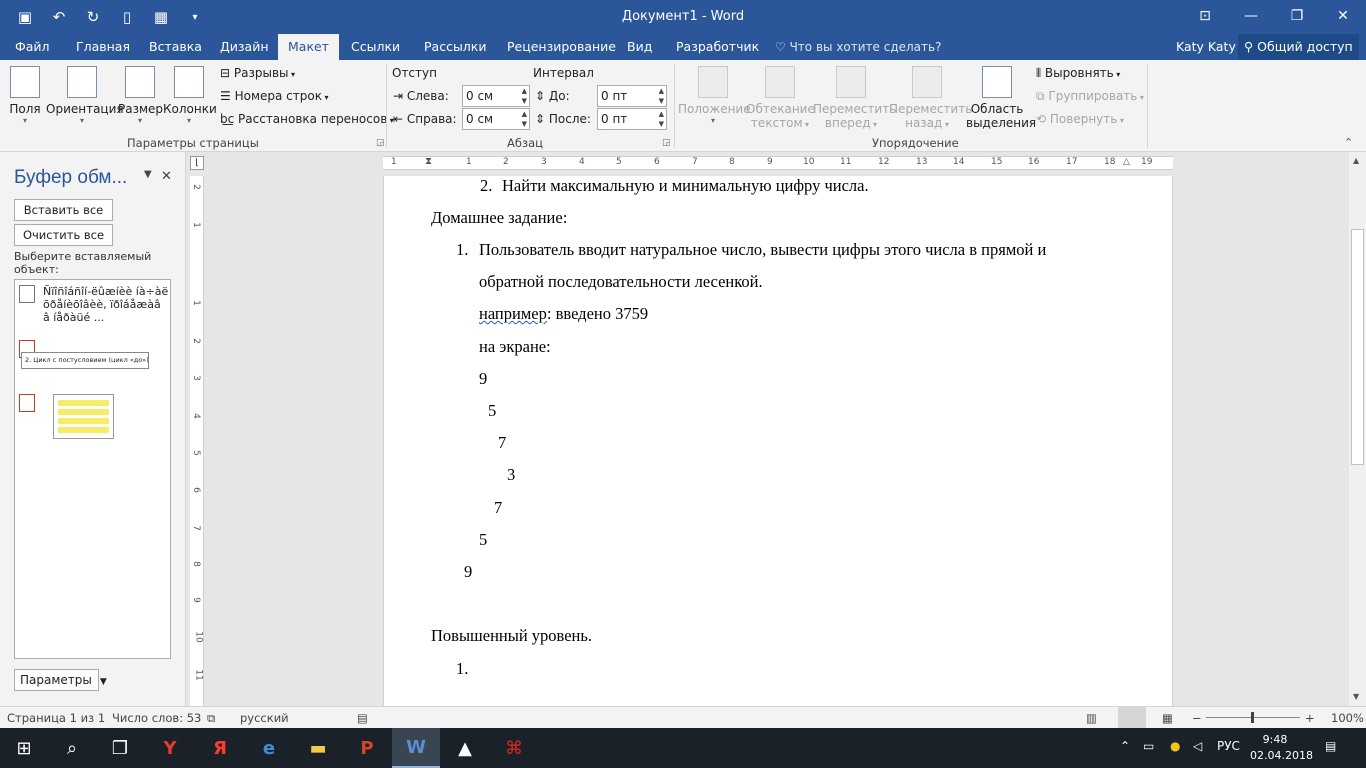 This screenshot has height=768, width=1366. What do you see at coordinates (60, 680) in the screenshot?
I see `options-button: Параметры ▼` at bounding box center [60, 680].